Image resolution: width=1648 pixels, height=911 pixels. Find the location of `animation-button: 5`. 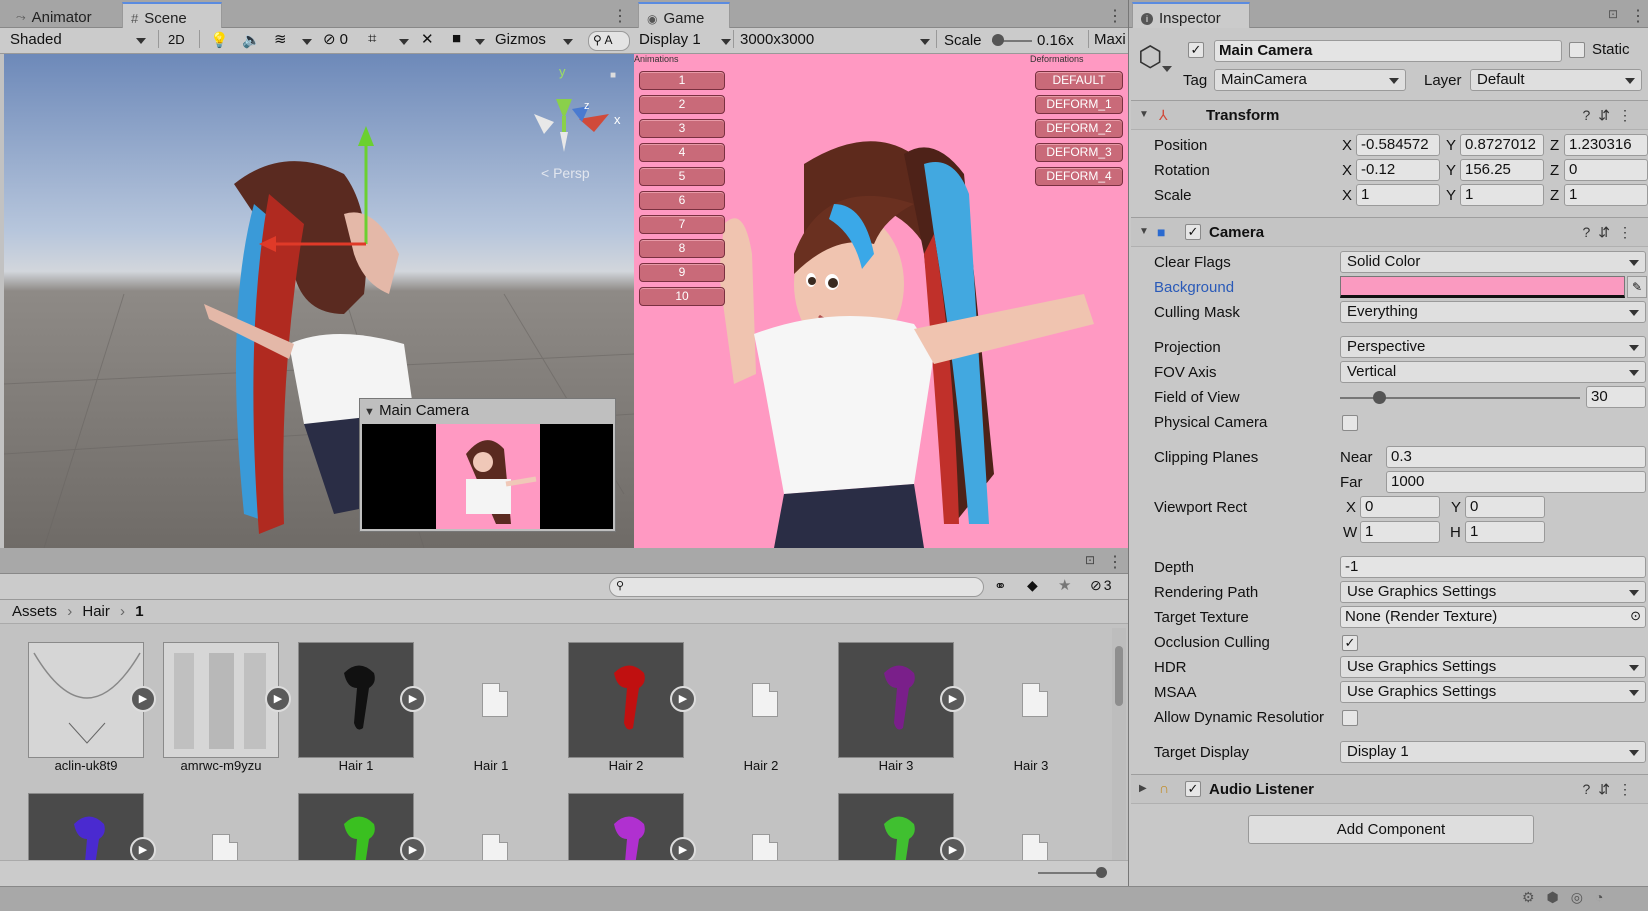

animation-button: 5 is located at coordinates (682, 176).